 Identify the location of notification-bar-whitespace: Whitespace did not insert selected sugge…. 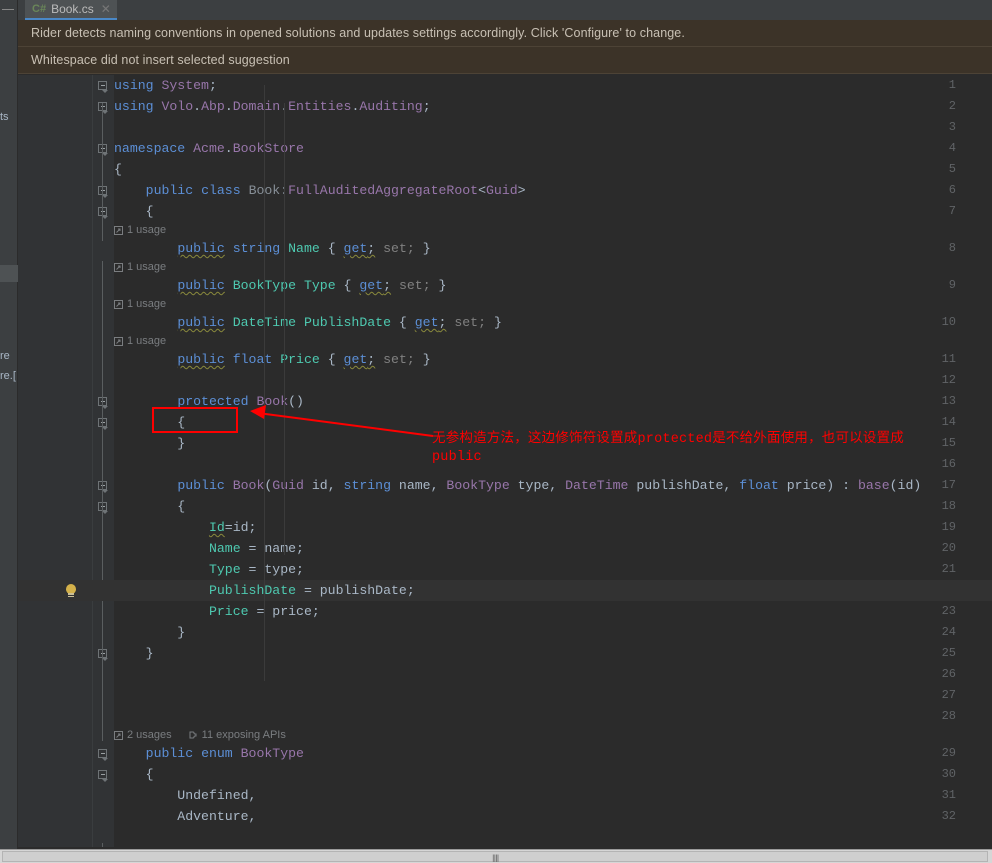
(505, 60).